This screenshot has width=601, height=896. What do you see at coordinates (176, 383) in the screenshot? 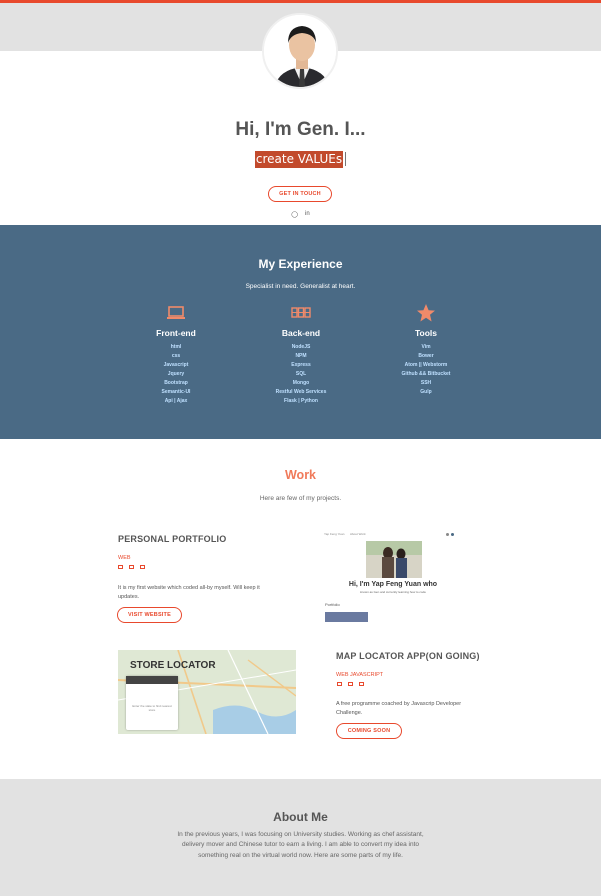
I see `skill-item: Bootstrap` at bounding box center [176, 383].